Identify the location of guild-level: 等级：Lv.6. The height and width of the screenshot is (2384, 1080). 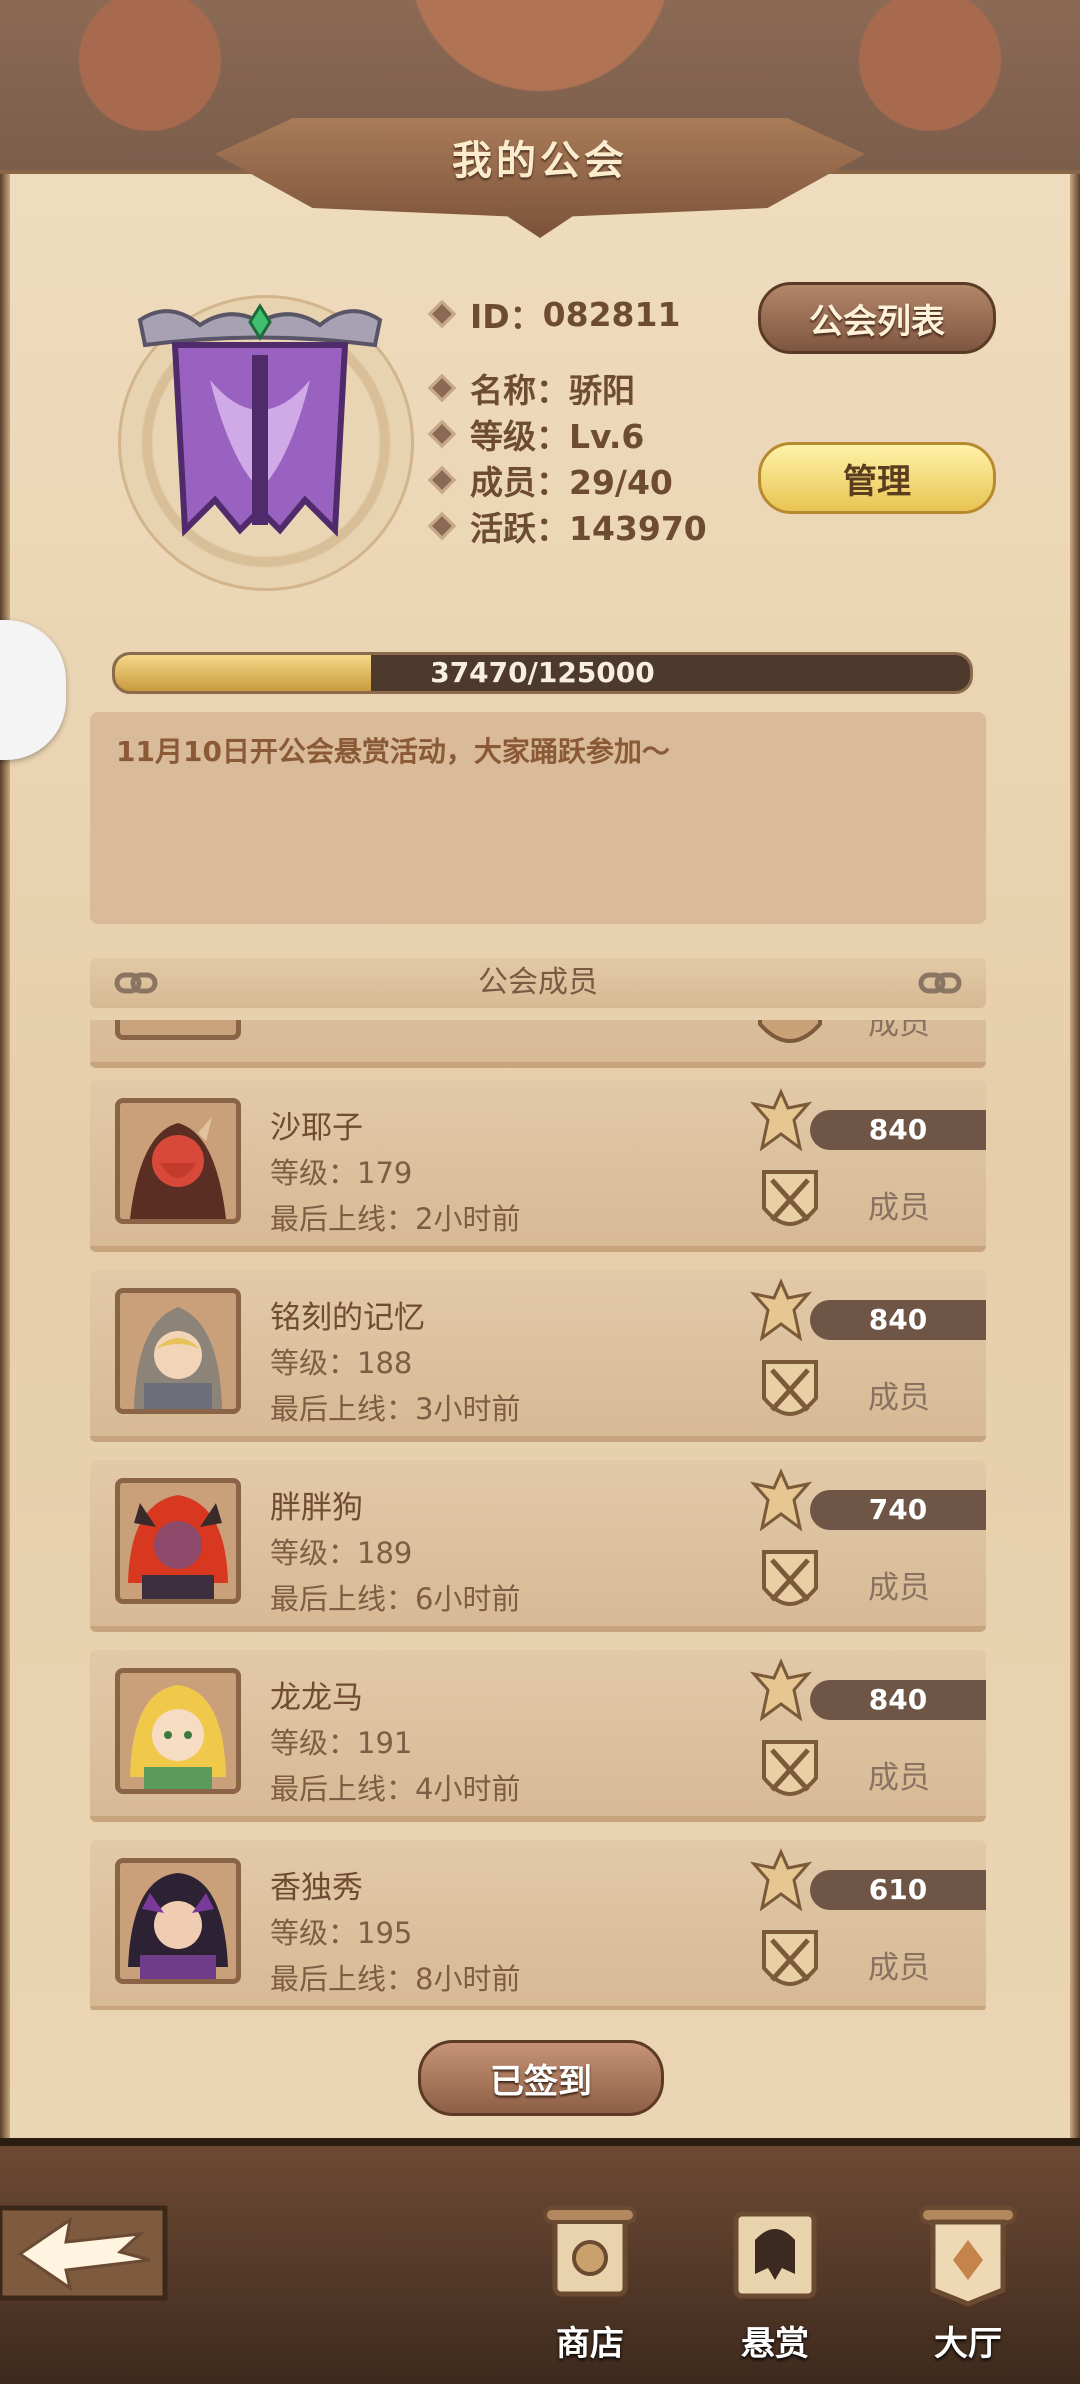
(557, 436).